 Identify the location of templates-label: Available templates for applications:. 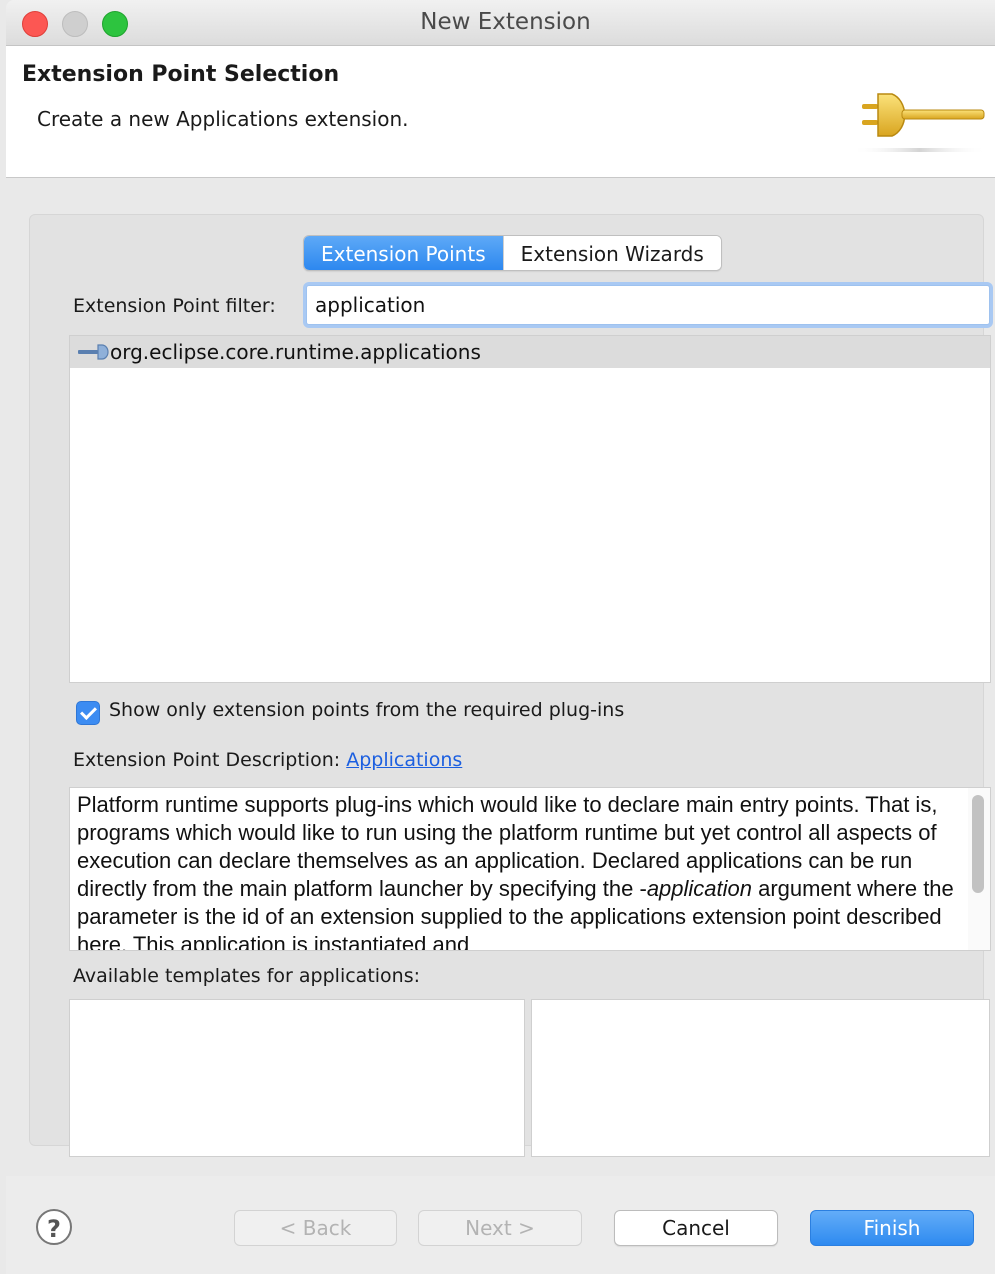
(247, 976).